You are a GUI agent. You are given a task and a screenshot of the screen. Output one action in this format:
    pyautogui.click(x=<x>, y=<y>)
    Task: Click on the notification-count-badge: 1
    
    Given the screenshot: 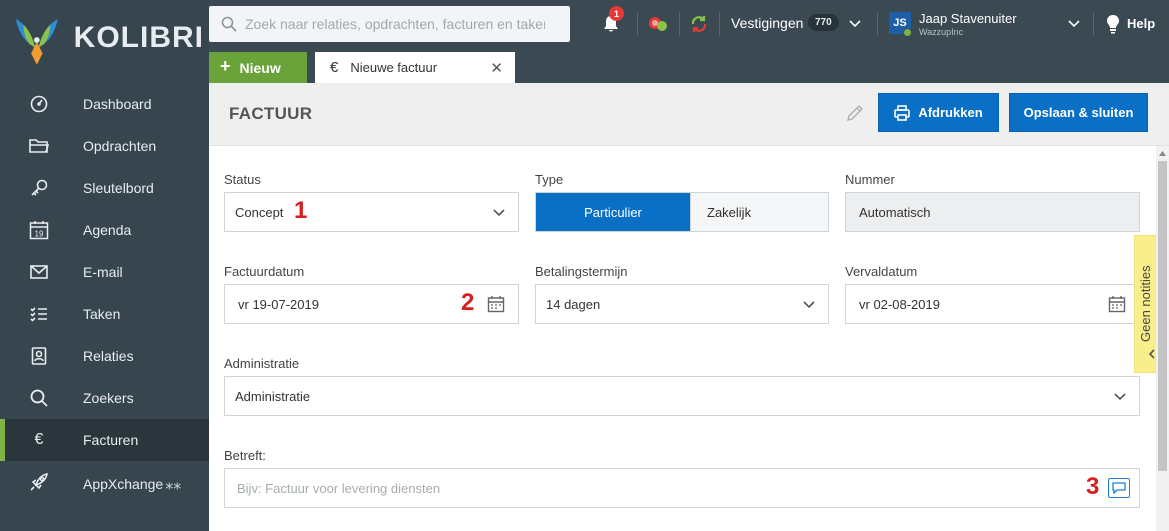 What is the action you would take?
    pyautogui.click(x=616, y=13)
    